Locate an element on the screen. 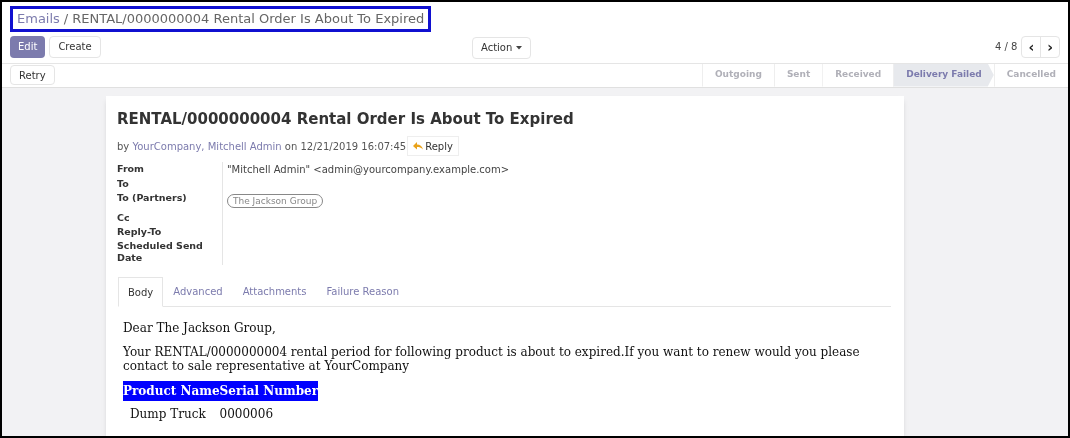 The width and height of the screenshot is (1070, 438). pager-counter: 4 / 8 is located at coordinates (1006, 47).